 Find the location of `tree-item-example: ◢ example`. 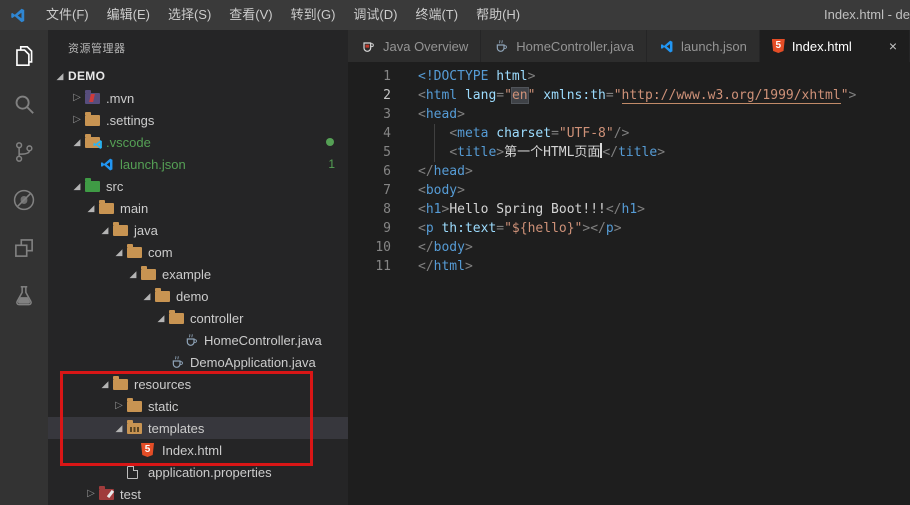

tree-item-example: ◢ example is located at coordinates (198, 274).